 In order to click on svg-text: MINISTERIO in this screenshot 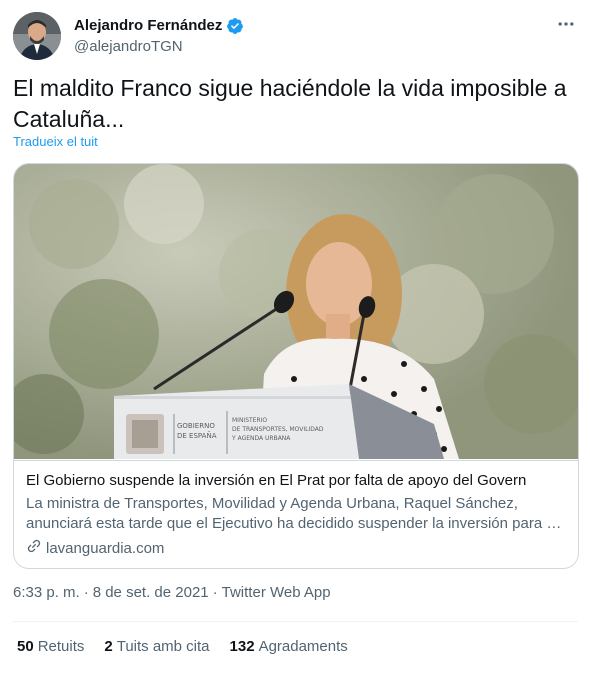, I will do `click(249, 420)`.